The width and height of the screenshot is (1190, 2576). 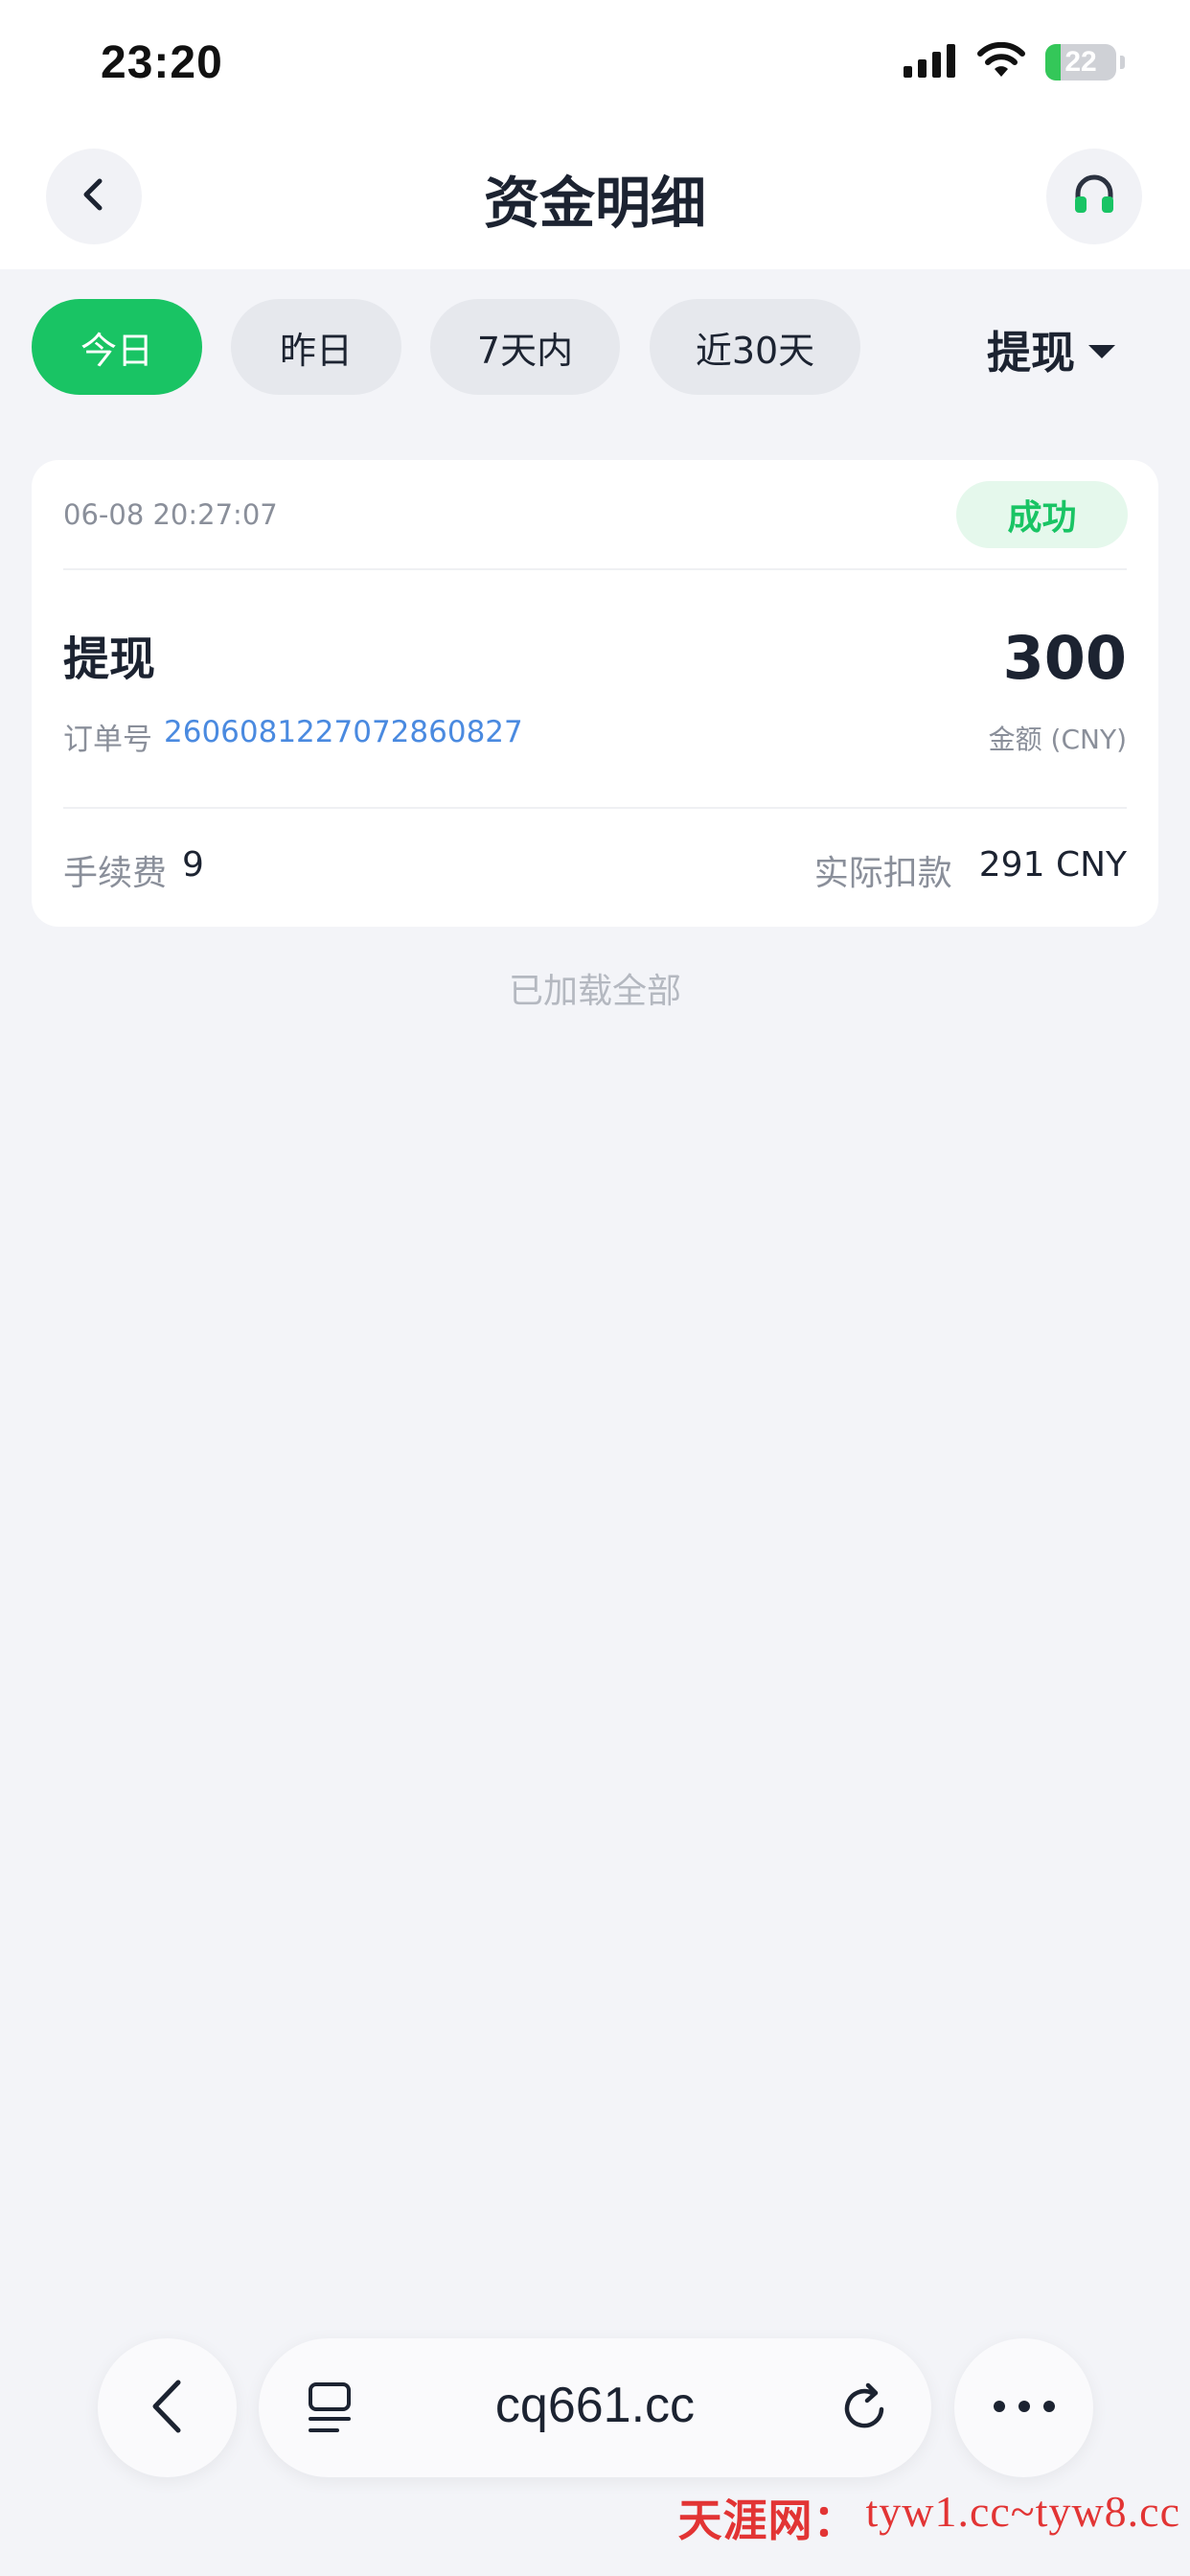 I want to click on order-number: 2606081227072860827, so click(x=343, y=736).